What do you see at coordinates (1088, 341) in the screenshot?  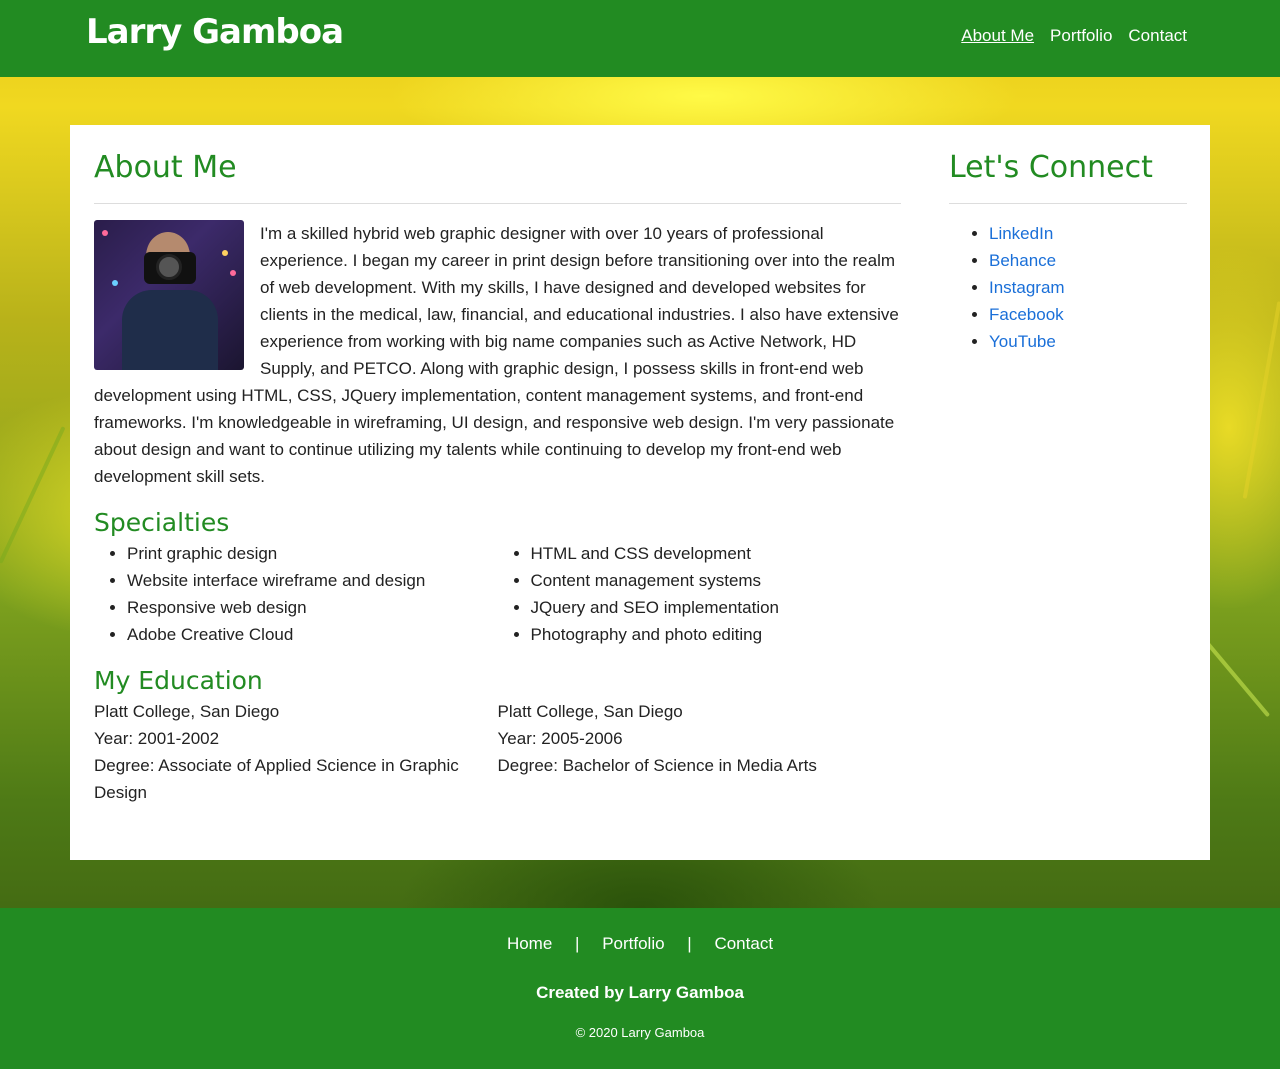 I see `list-item: YouTube` at bounding box center [1088, 341].